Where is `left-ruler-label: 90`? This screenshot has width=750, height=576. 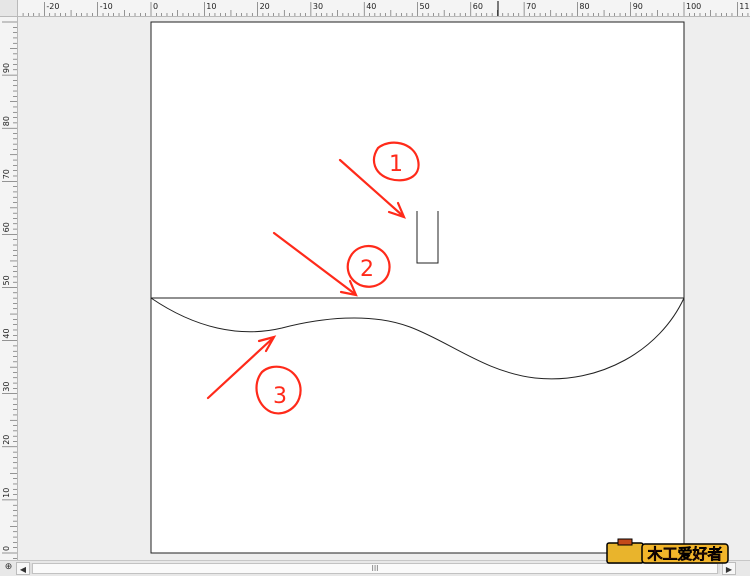 left-ruler-label: 90 is located at coordinates (6, 68).